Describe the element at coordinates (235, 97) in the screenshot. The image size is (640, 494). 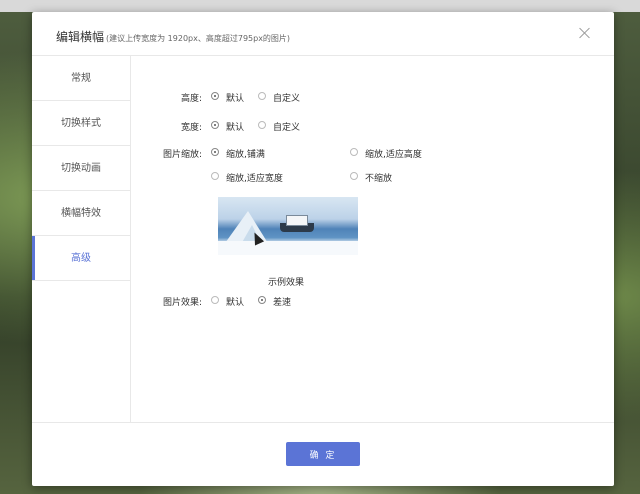
I see `height-default-option: 默认` at that location.